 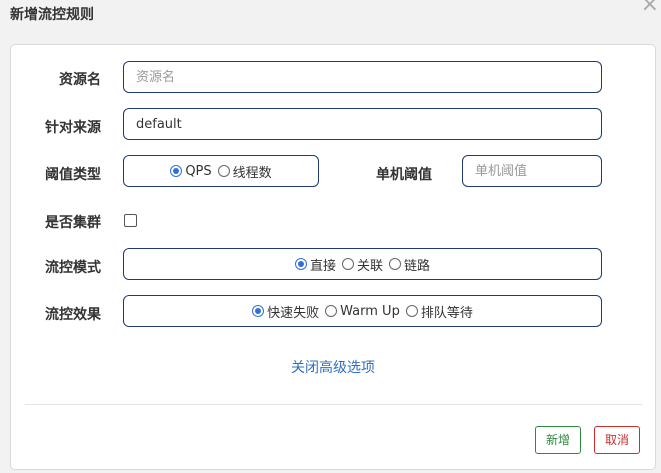 I want to click on resource-field, so click(x=362, y=77).